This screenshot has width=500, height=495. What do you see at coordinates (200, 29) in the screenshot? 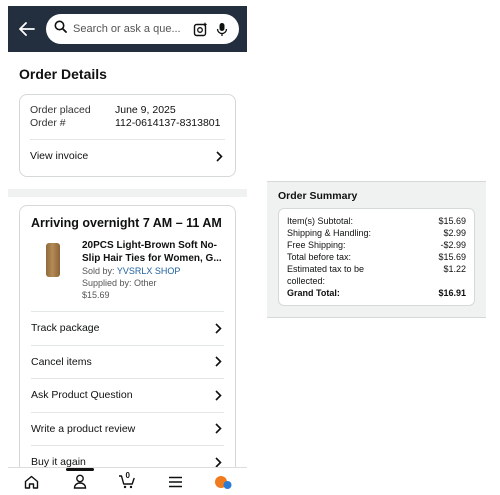
I see `camera-icon` at bounding box center [200, 29].